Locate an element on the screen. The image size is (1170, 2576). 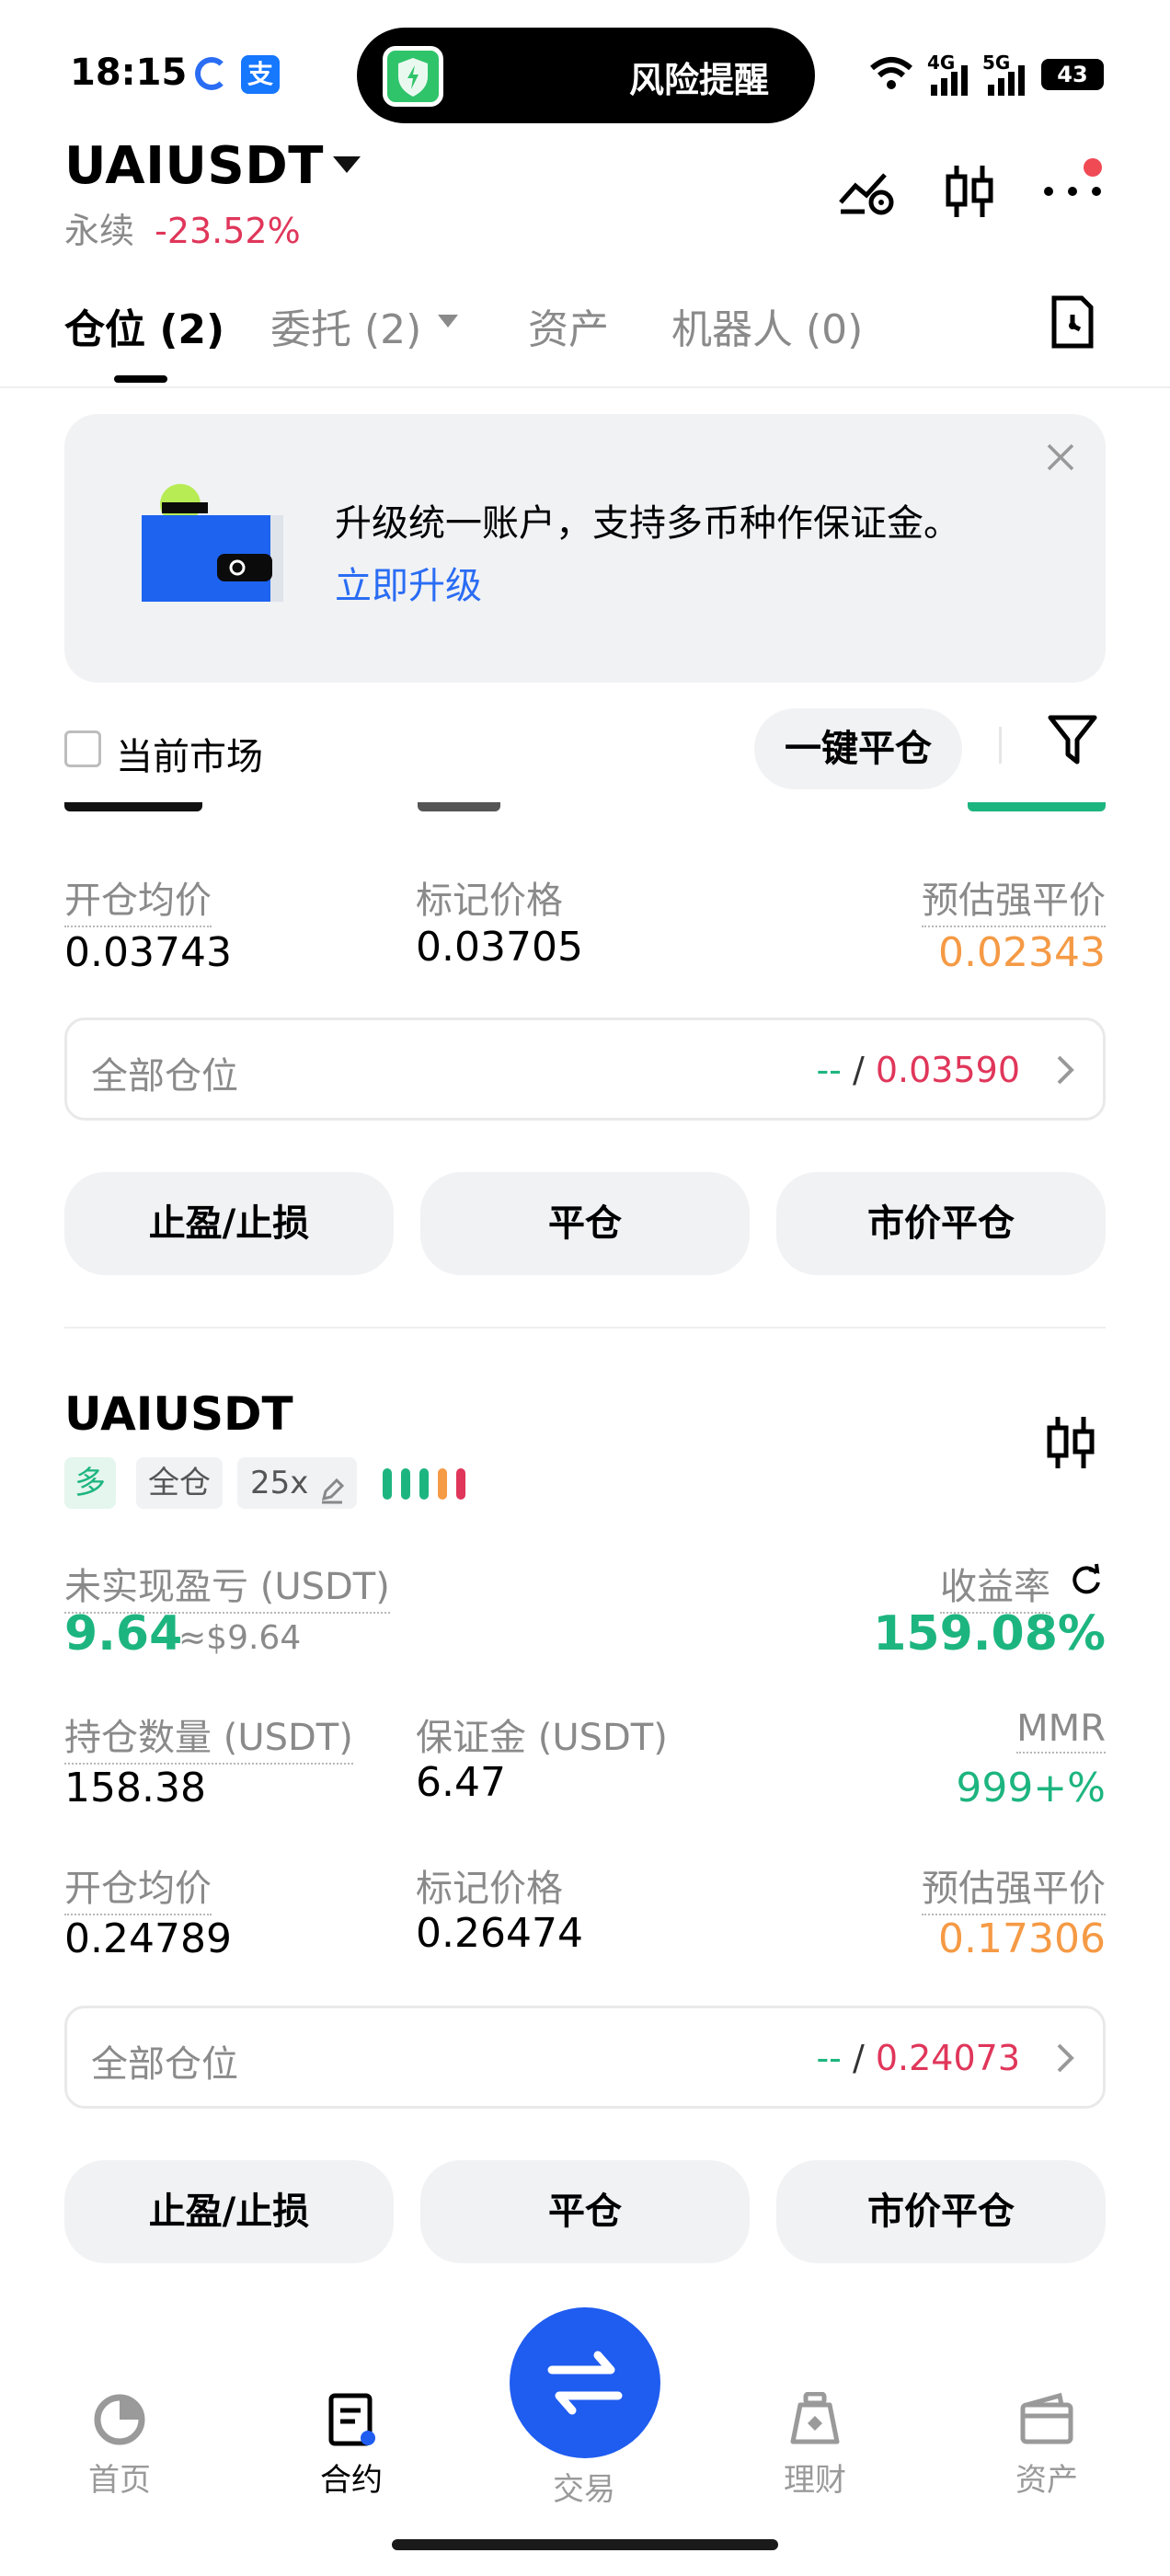
tab-bots: 机器人 (0) is located at coordinates (767, 325).